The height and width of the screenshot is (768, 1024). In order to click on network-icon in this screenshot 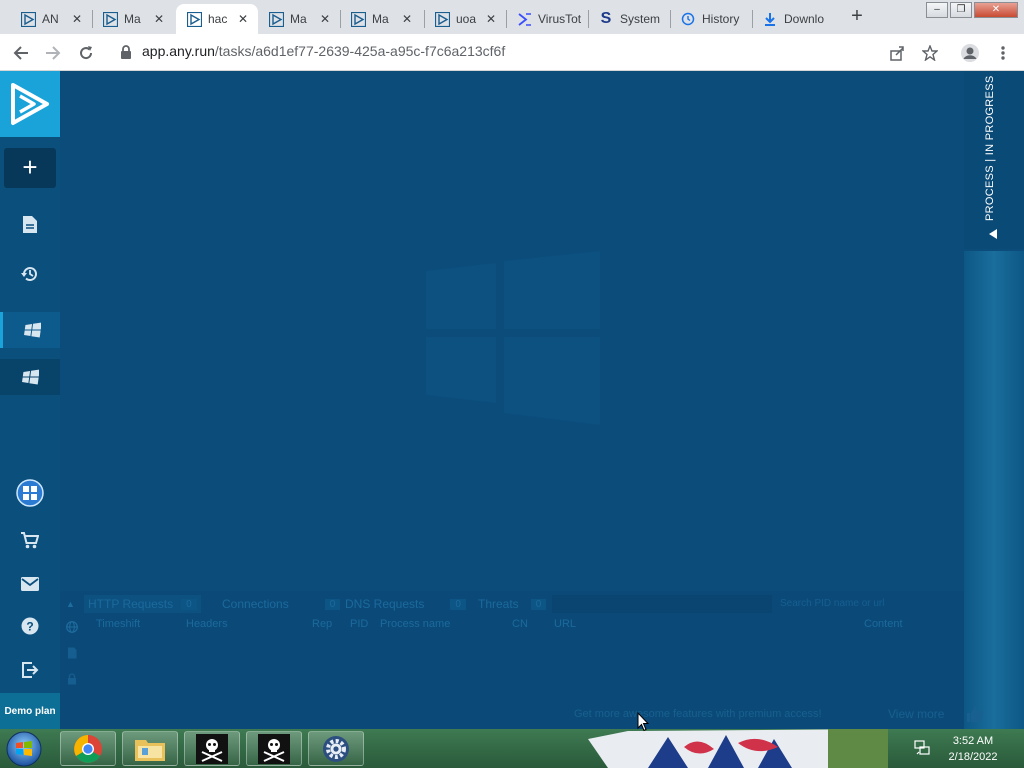, I will do `click(922, 748)`.